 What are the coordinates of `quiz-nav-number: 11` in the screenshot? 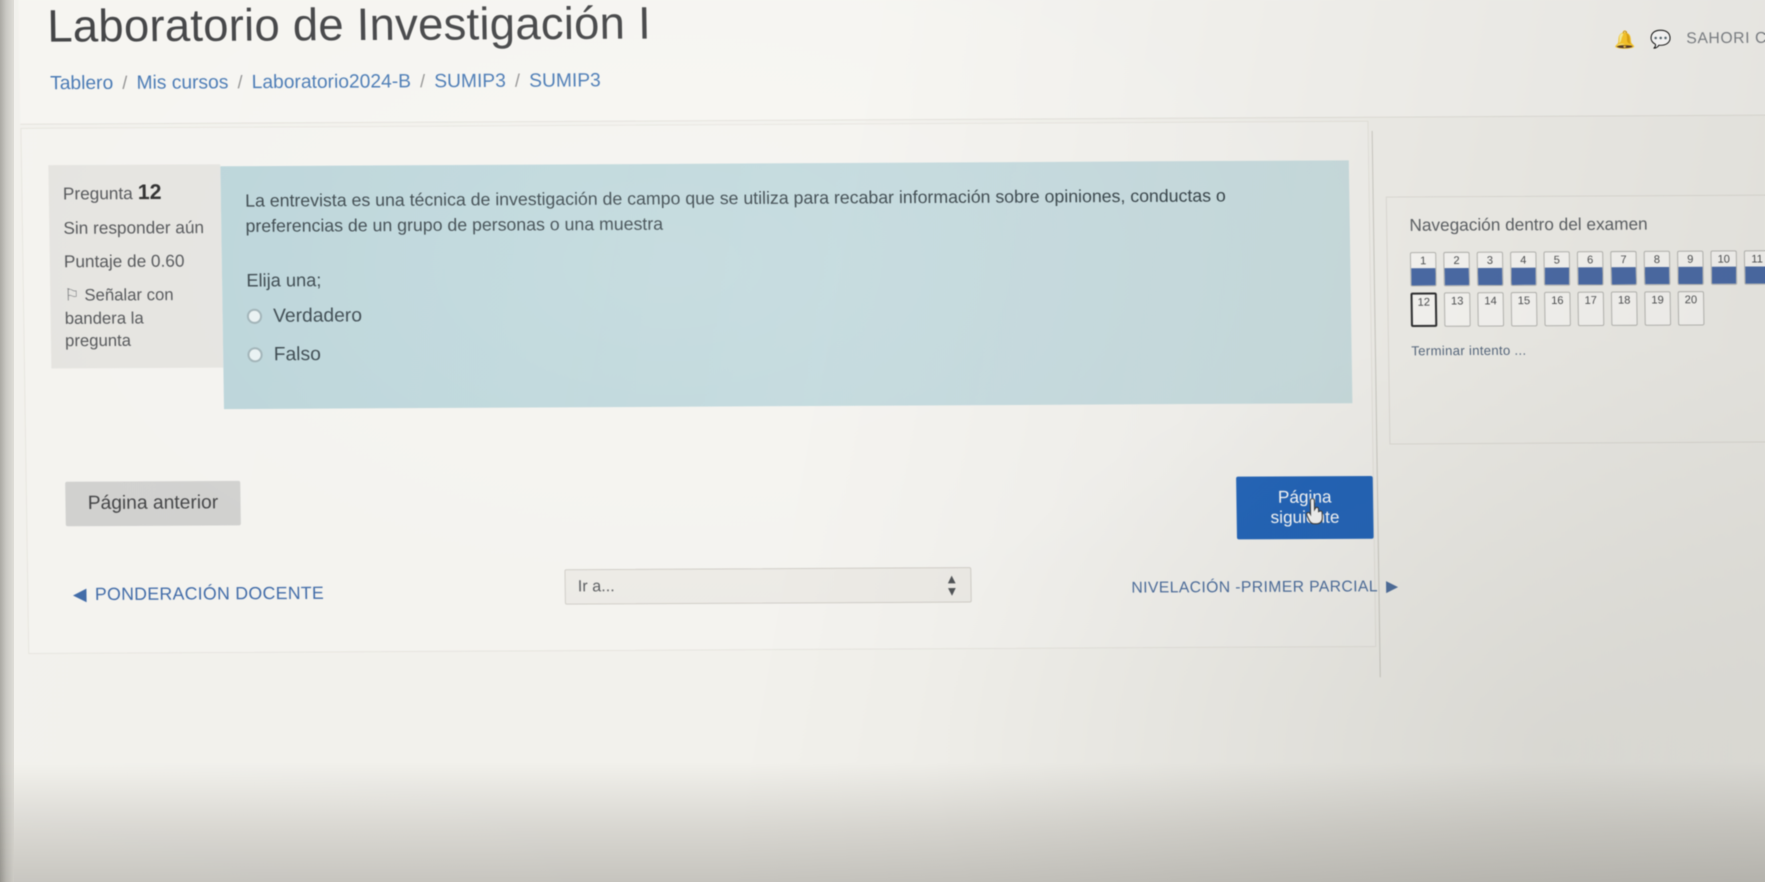 It's located at (1757, 259).